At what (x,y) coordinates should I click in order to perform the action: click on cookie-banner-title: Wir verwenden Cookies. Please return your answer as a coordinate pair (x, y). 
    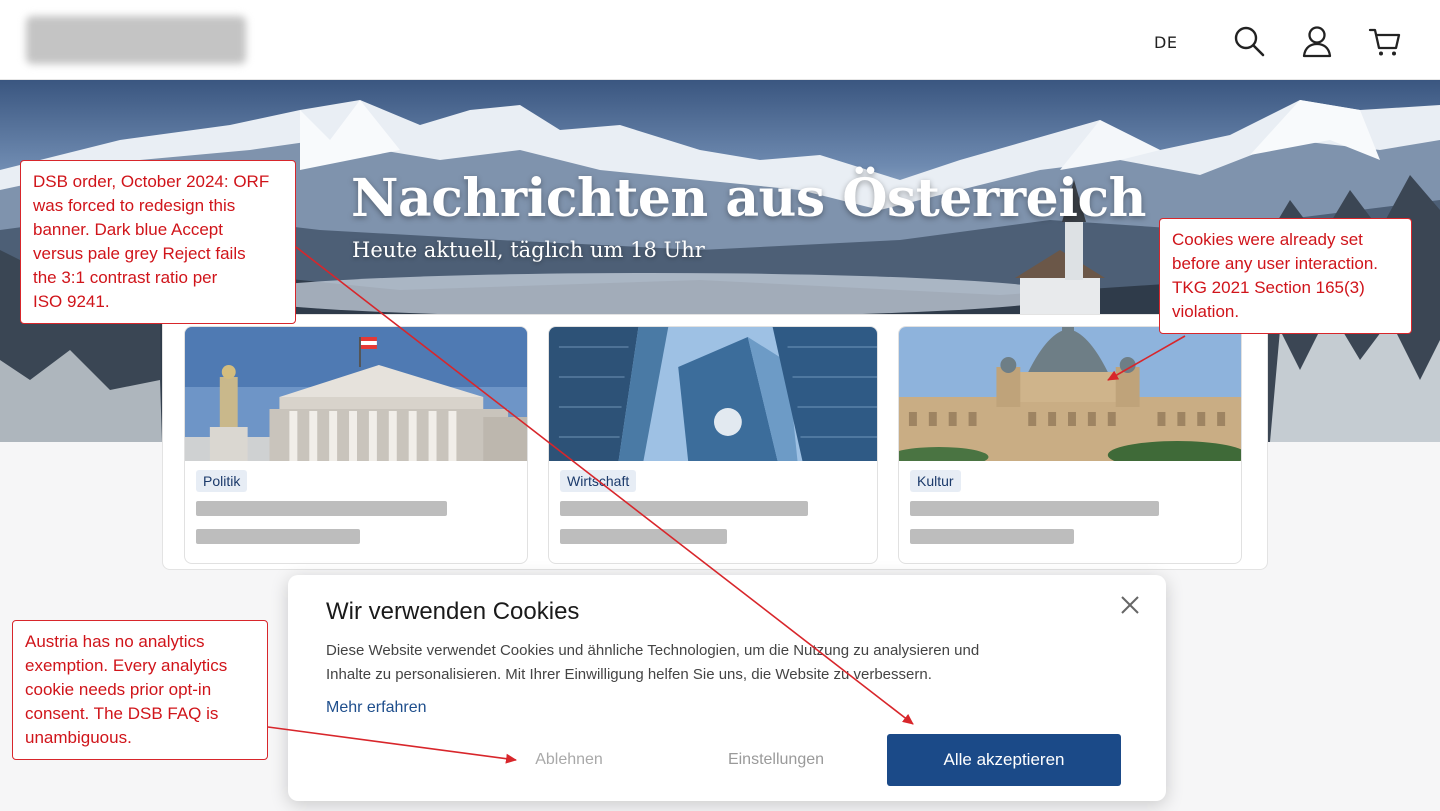
    Looking at the image, I should click on (453, 611).